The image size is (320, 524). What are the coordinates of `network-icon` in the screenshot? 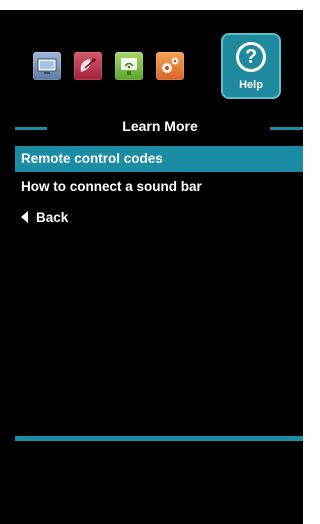 It's located at (129, 66).